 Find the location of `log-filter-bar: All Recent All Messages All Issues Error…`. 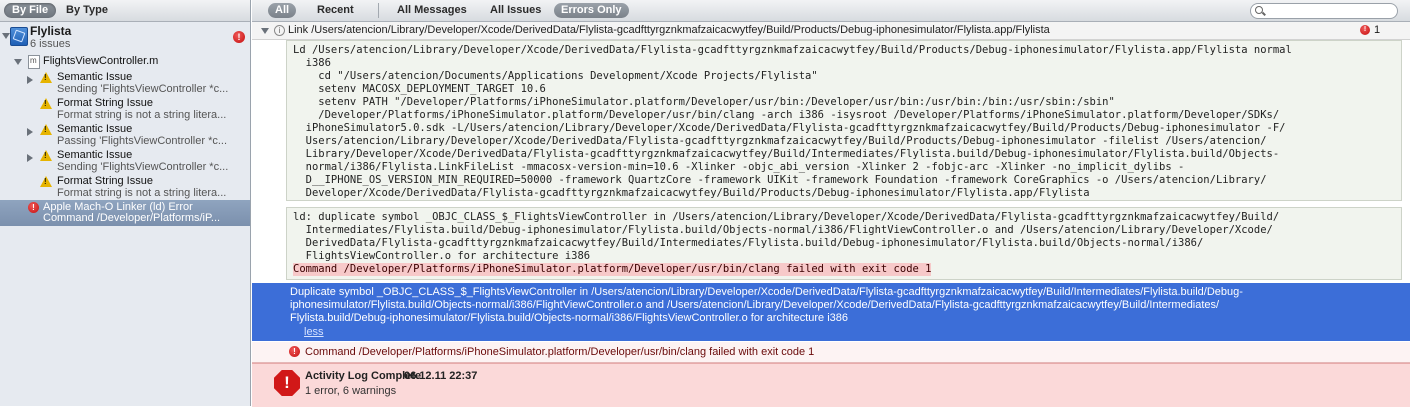

log-filter-bar: All Recent All Messages All Issues Error… is located at coordinates (831, 11).